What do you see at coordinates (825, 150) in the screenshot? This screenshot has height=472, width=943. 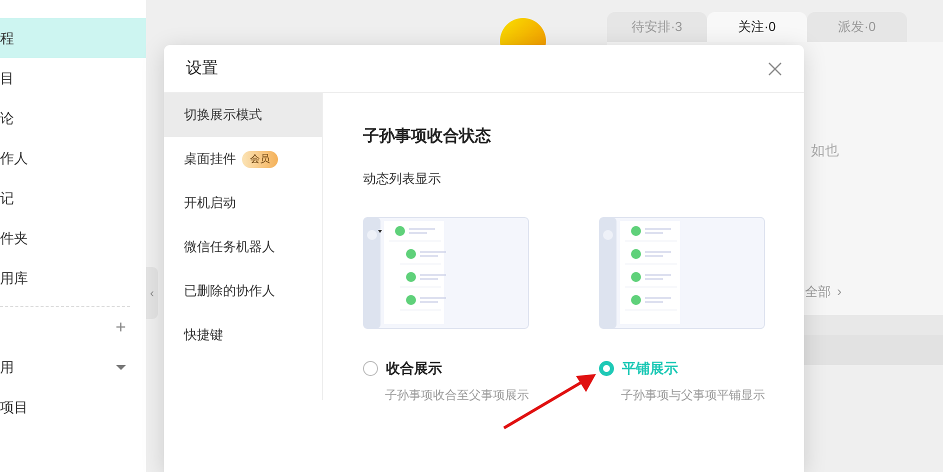 I see `empty-text: 如也` at bounding box center [825, 150].